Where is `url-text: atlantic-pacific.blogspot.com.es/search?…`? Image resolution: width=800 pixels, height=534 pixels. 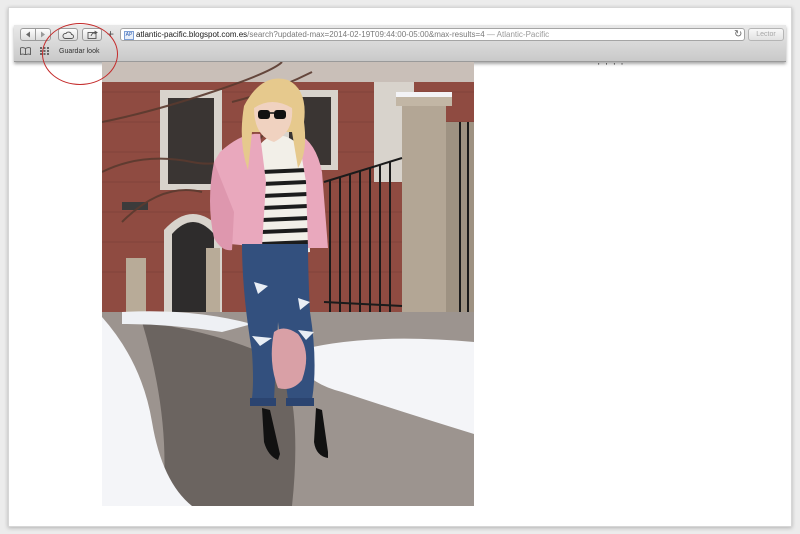
url-text: atlantic-pacific.blogspot.com.es/search?… is located at coordinates (342, 34).